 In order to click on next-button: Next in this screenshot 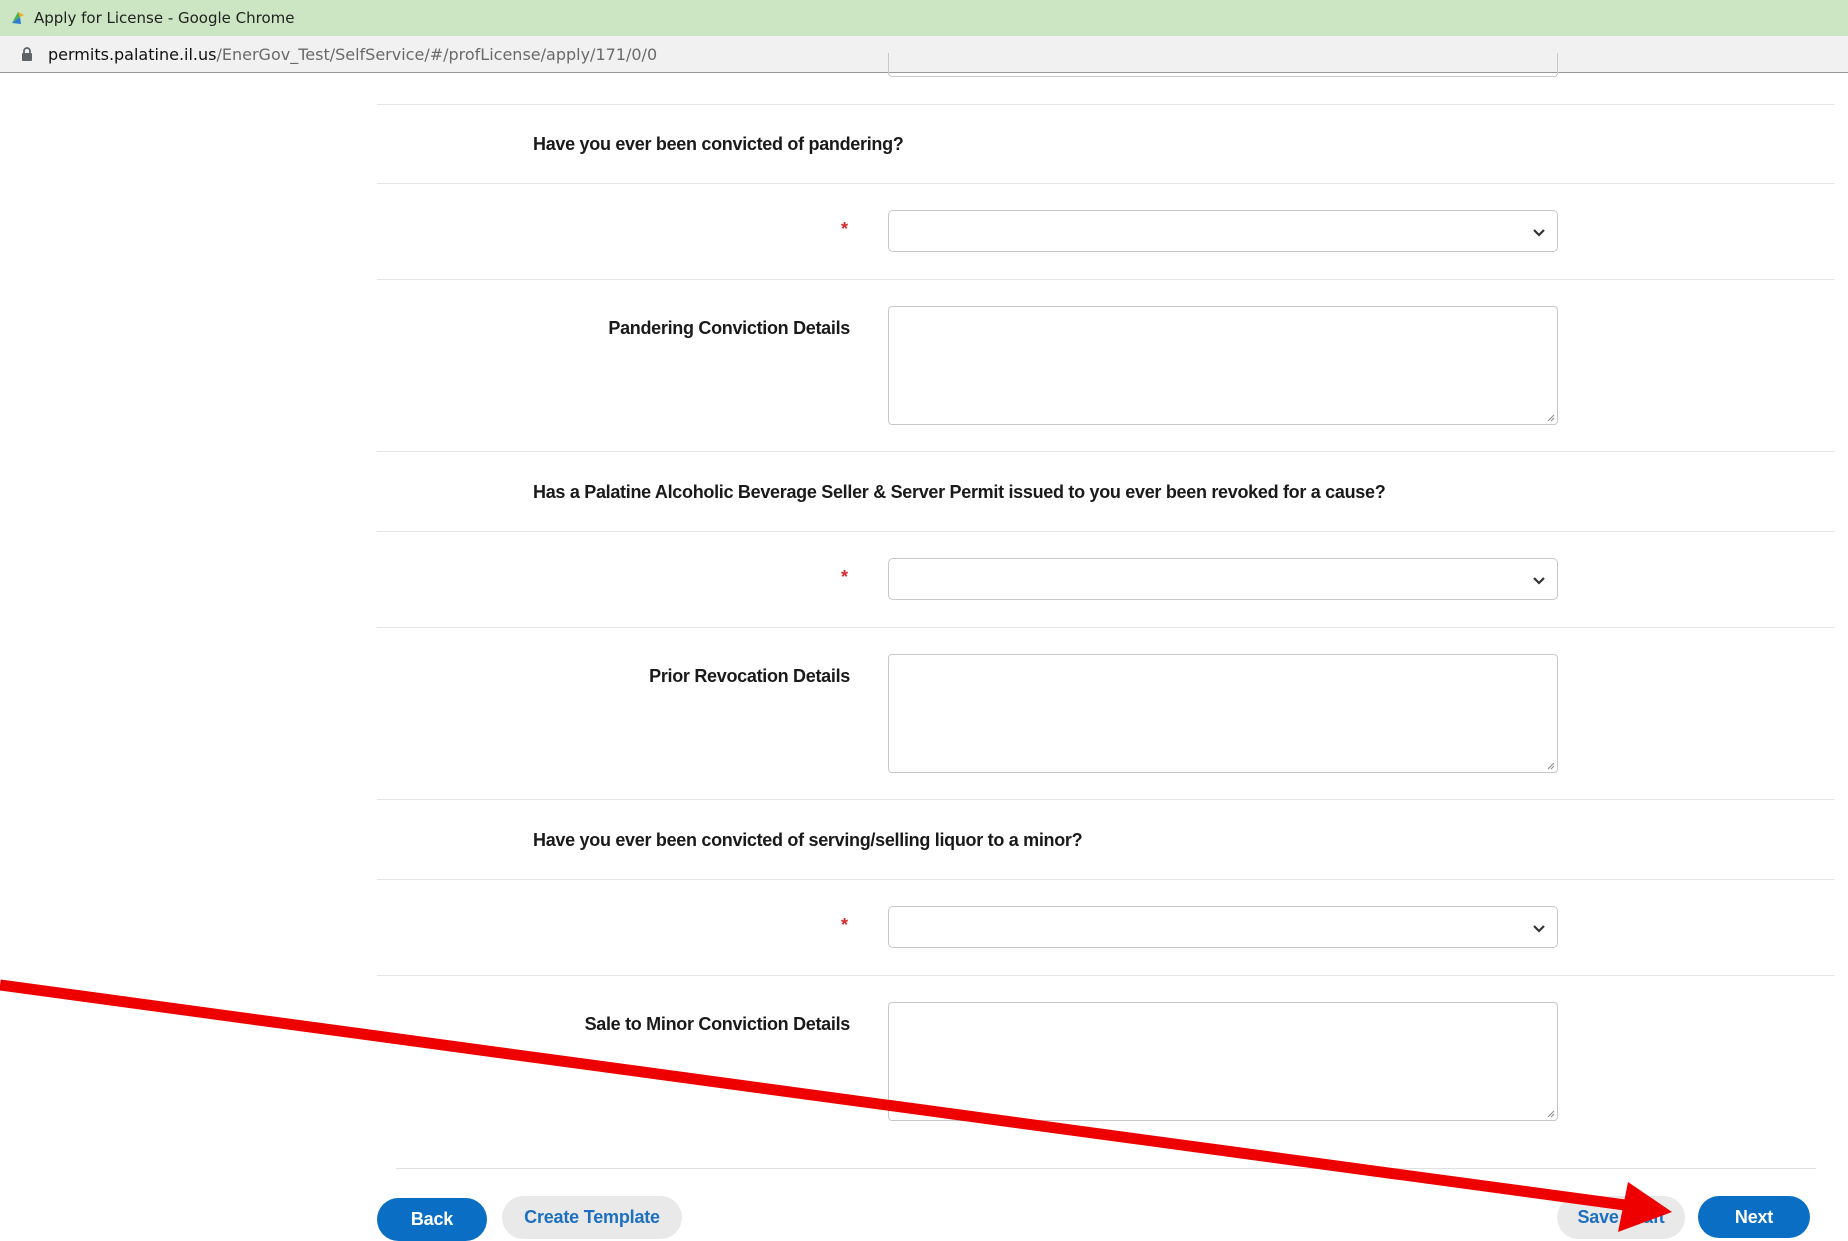, I will do `click(1754, 1217)`.